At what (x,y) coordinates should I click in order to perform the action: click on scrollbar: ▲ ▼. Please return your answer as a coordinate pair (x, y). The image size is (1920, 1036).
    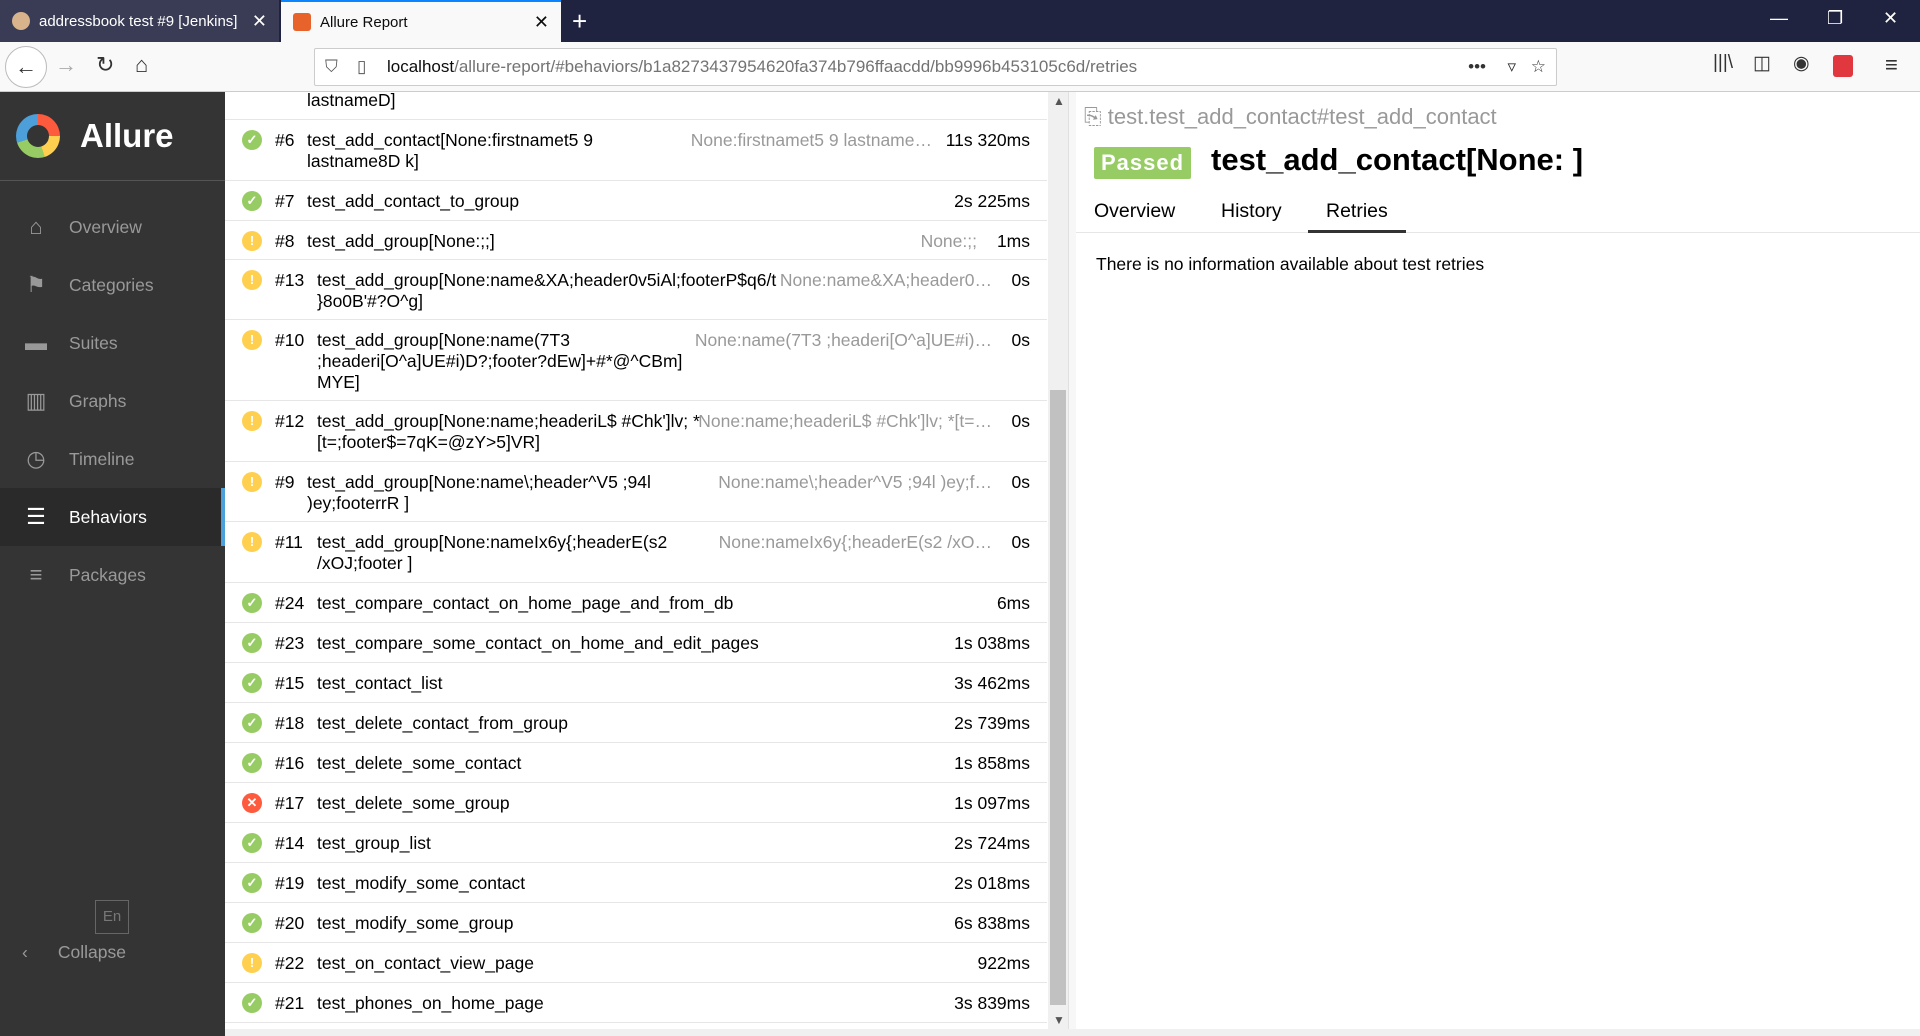
    Looking at the image, I should click on (1058, 560).